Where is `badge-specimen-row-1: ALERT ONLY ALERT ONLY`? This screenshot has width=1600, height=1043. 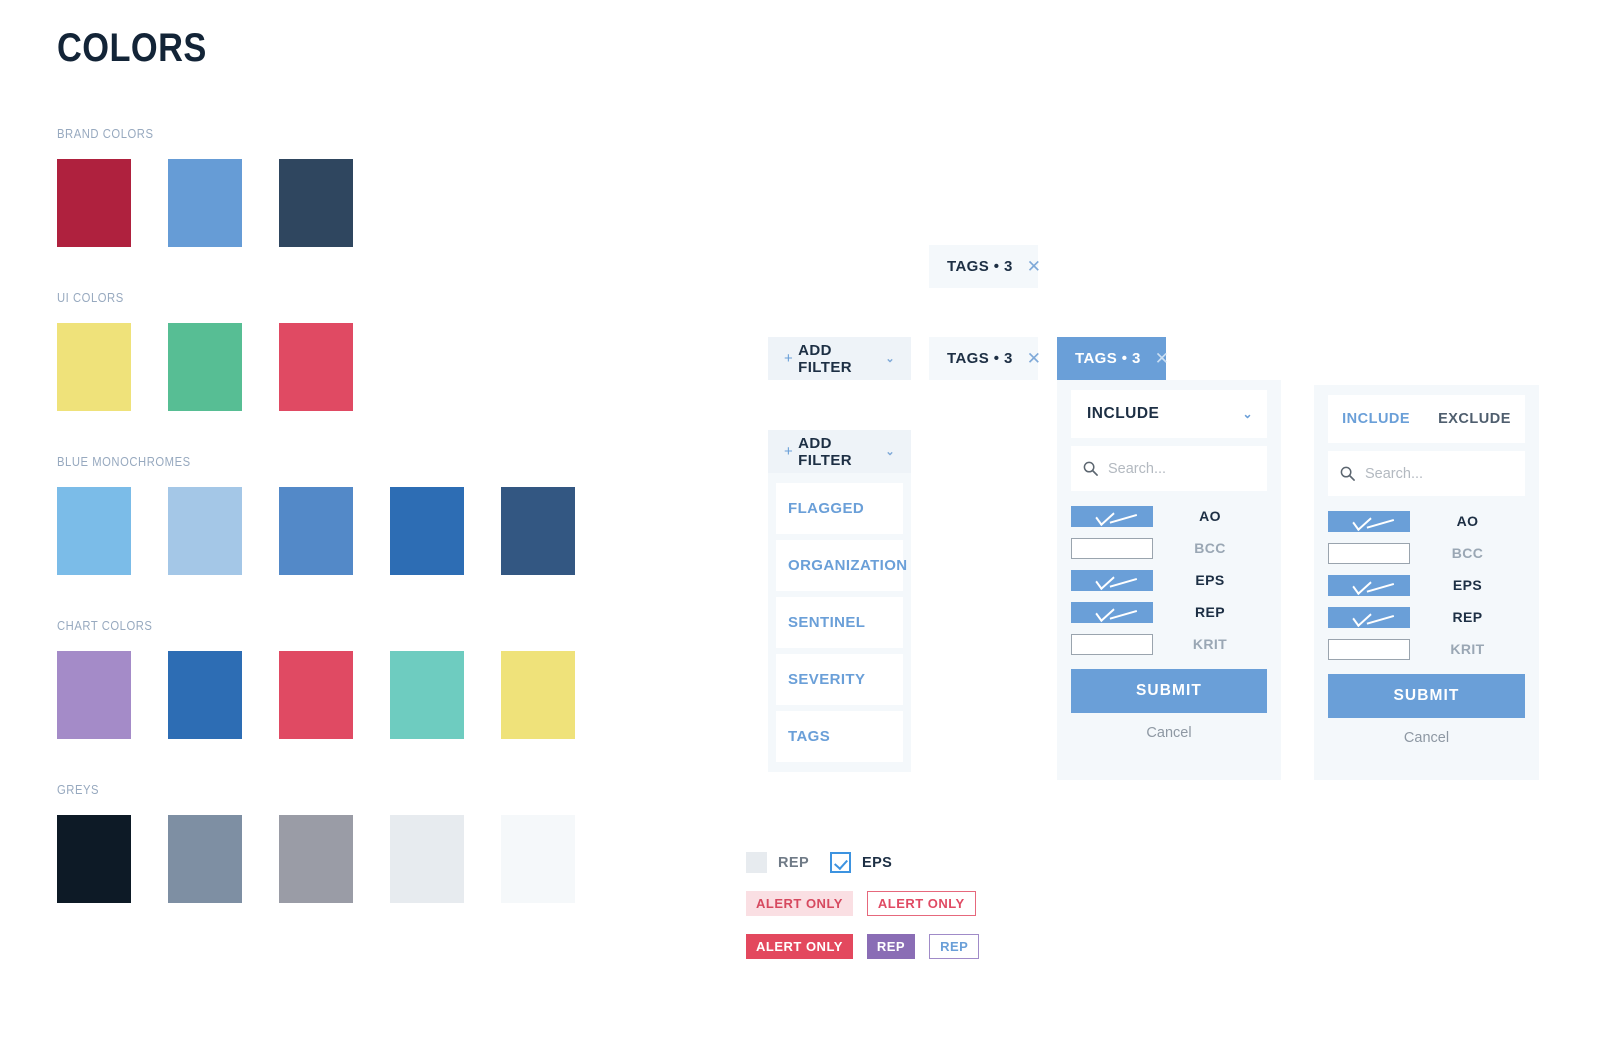
badge-specimen-row-1: ALERT ONLY ALERT ONLY is located at coordinates (869, 903).